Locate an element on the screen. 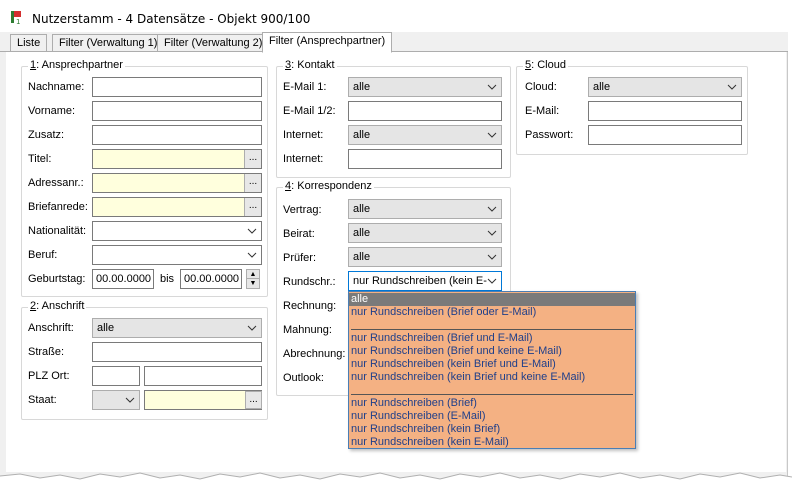 The image size is (792, 495). dropdown-option: nur Rundschreiben (kein Brief) is located at coordinates (425, 429).